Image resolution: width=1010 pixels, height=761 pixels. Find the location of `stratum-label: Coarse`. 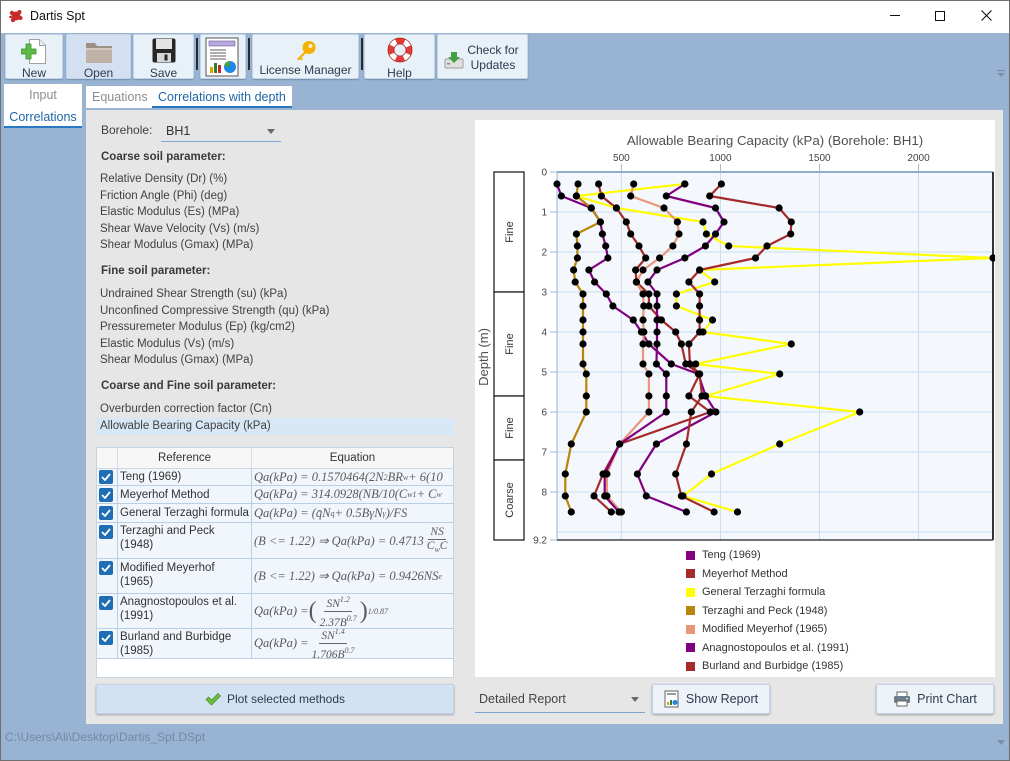

stratum-label: Coarse is located at coordinates (510, 499).